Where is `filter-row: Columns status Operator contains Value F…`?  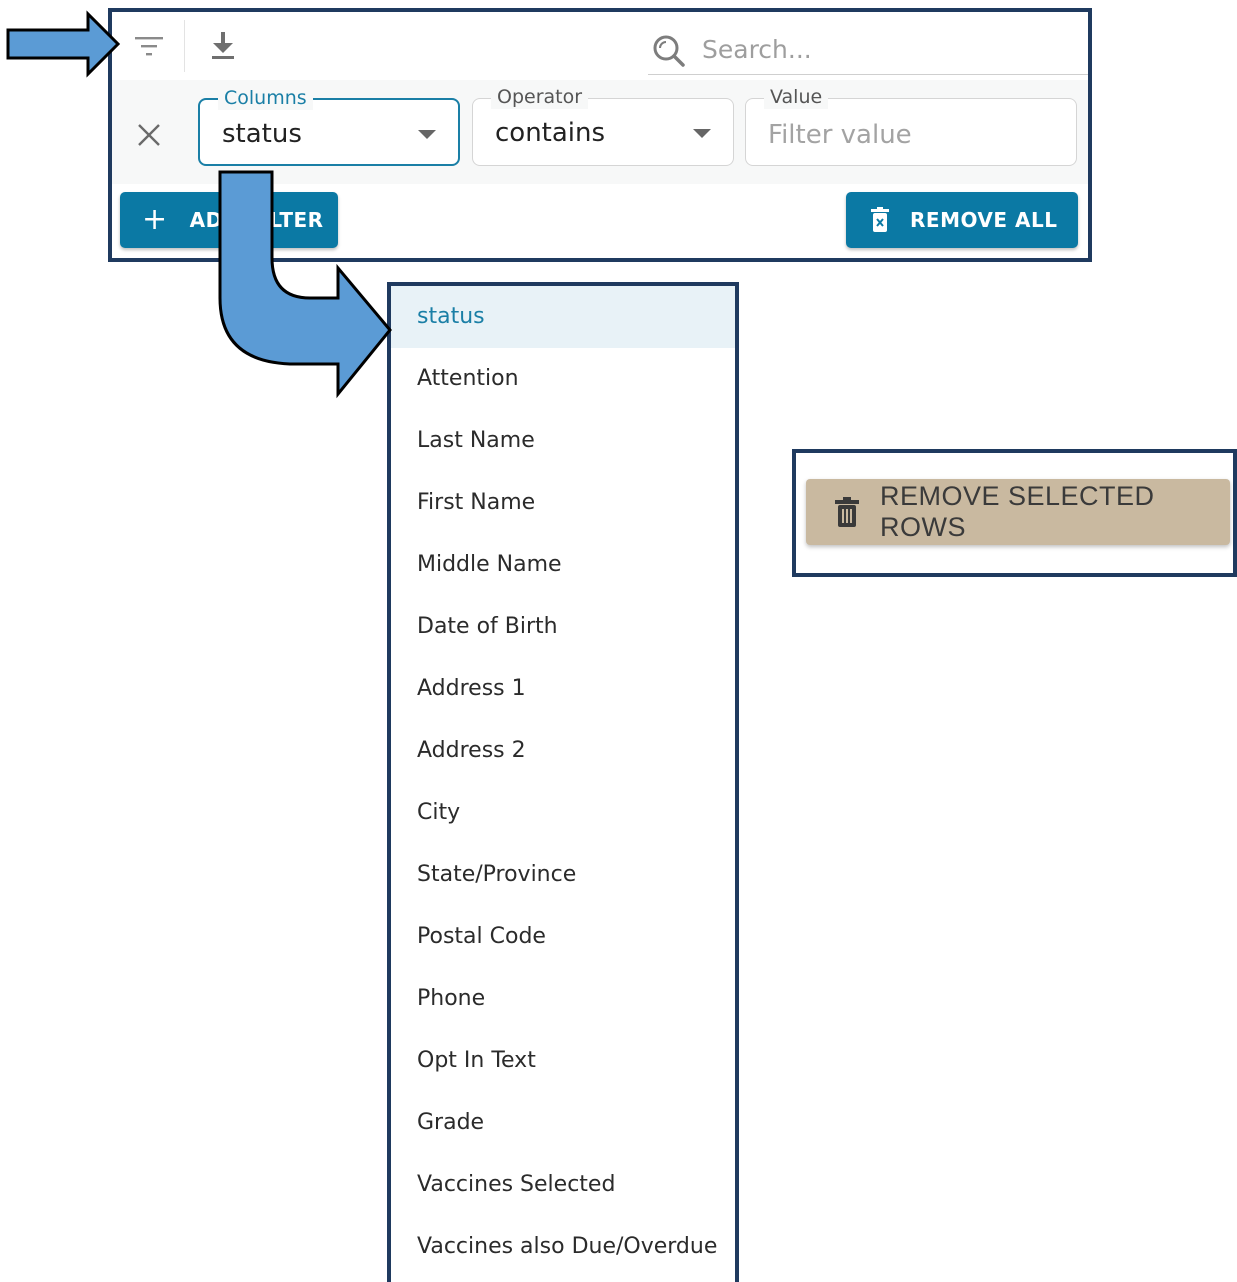 filter-row: Columns status Operator contains Value F… is located at coordinates (600, 132).